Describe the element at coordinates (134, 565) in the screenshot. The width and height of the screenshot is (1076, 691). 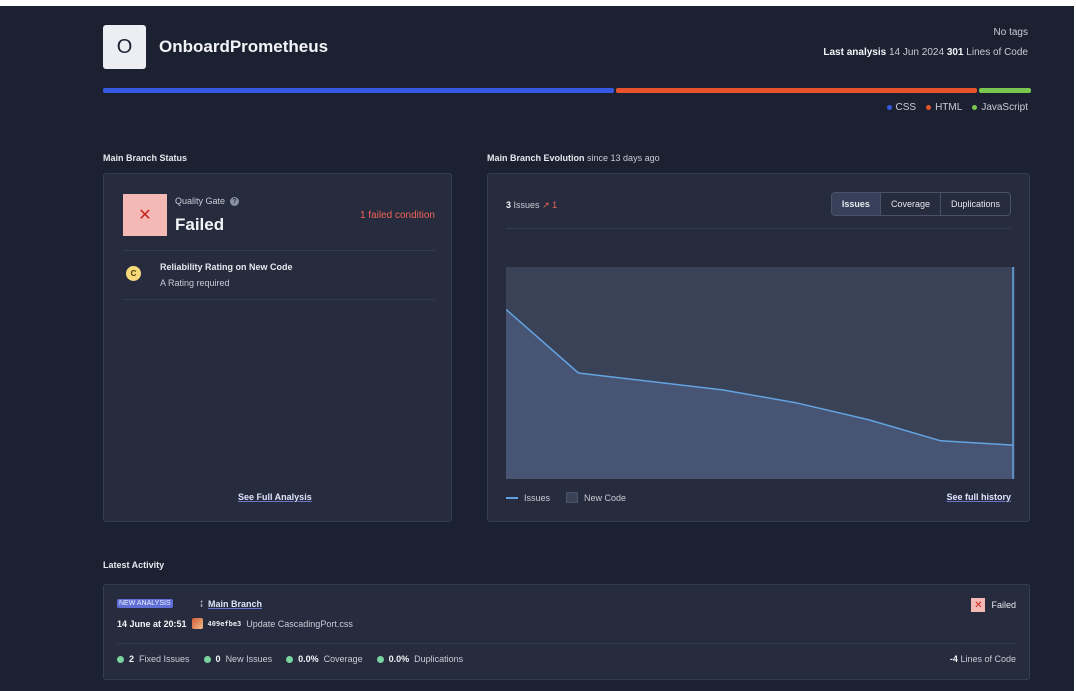
I see `latest-activity-title: Latest Activity` at that location.